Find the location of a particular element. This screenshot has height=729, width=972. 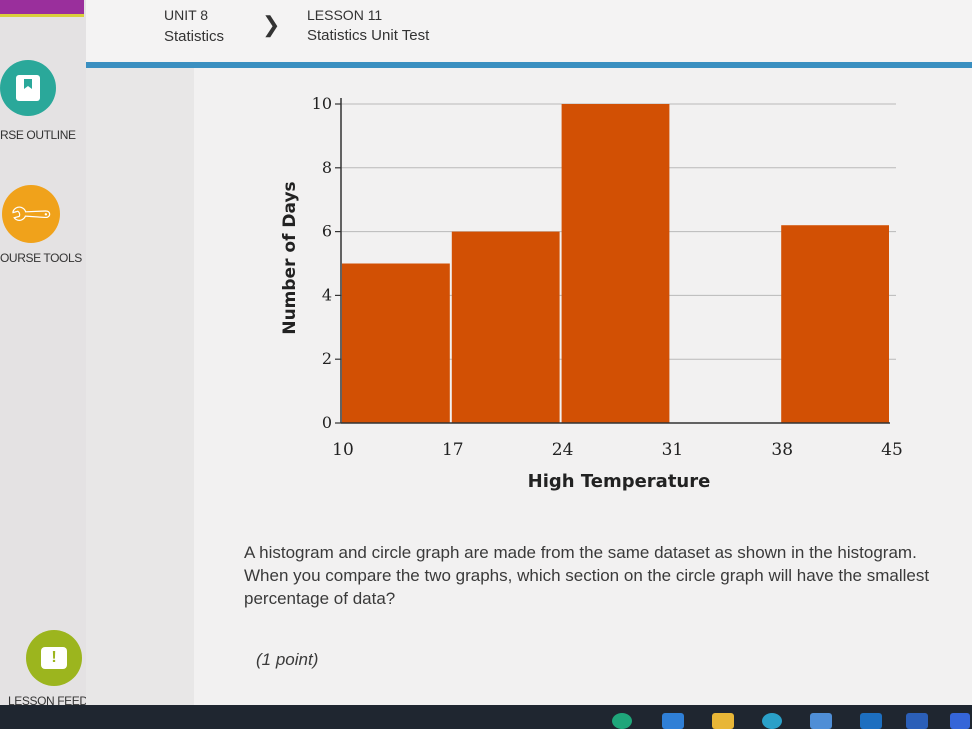

x-tick-label: 10 is located at coordinates (343, 450).